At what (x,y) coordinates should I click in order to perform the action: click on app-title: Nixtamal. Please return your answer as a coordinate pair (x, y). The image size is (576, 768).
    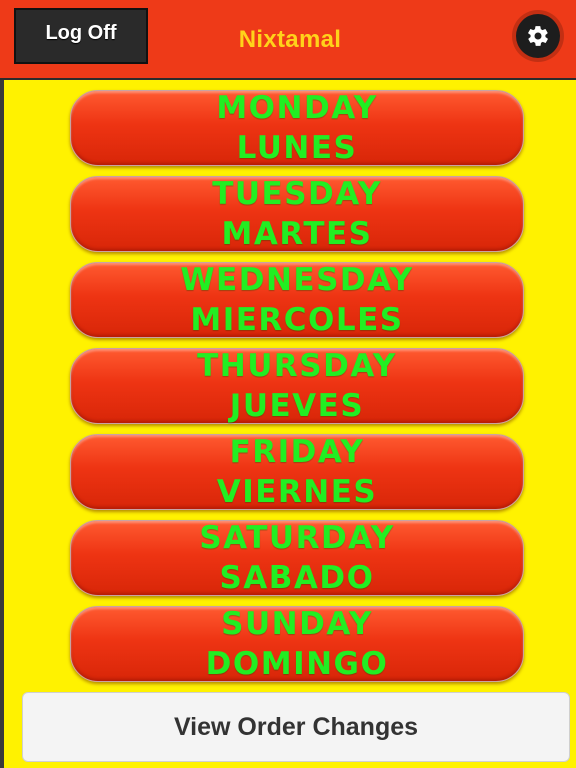
    Looking at the image, I should click on (290, 39).